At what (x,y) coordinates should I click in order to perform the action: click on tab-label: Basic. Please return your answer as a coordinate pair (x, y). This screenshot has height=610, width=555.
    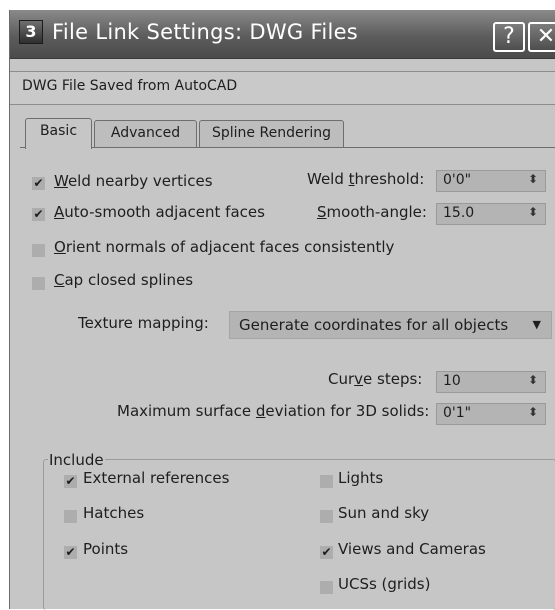
    Looking at the image, I should click on (58, 131).